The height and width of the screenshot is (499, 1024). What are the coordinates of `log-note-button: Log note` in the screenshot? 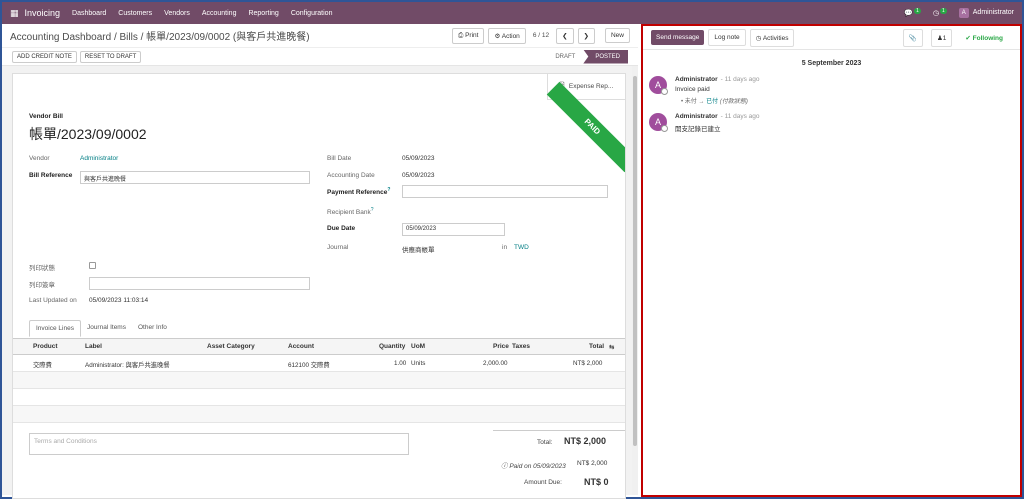 It's located at (727, 37).